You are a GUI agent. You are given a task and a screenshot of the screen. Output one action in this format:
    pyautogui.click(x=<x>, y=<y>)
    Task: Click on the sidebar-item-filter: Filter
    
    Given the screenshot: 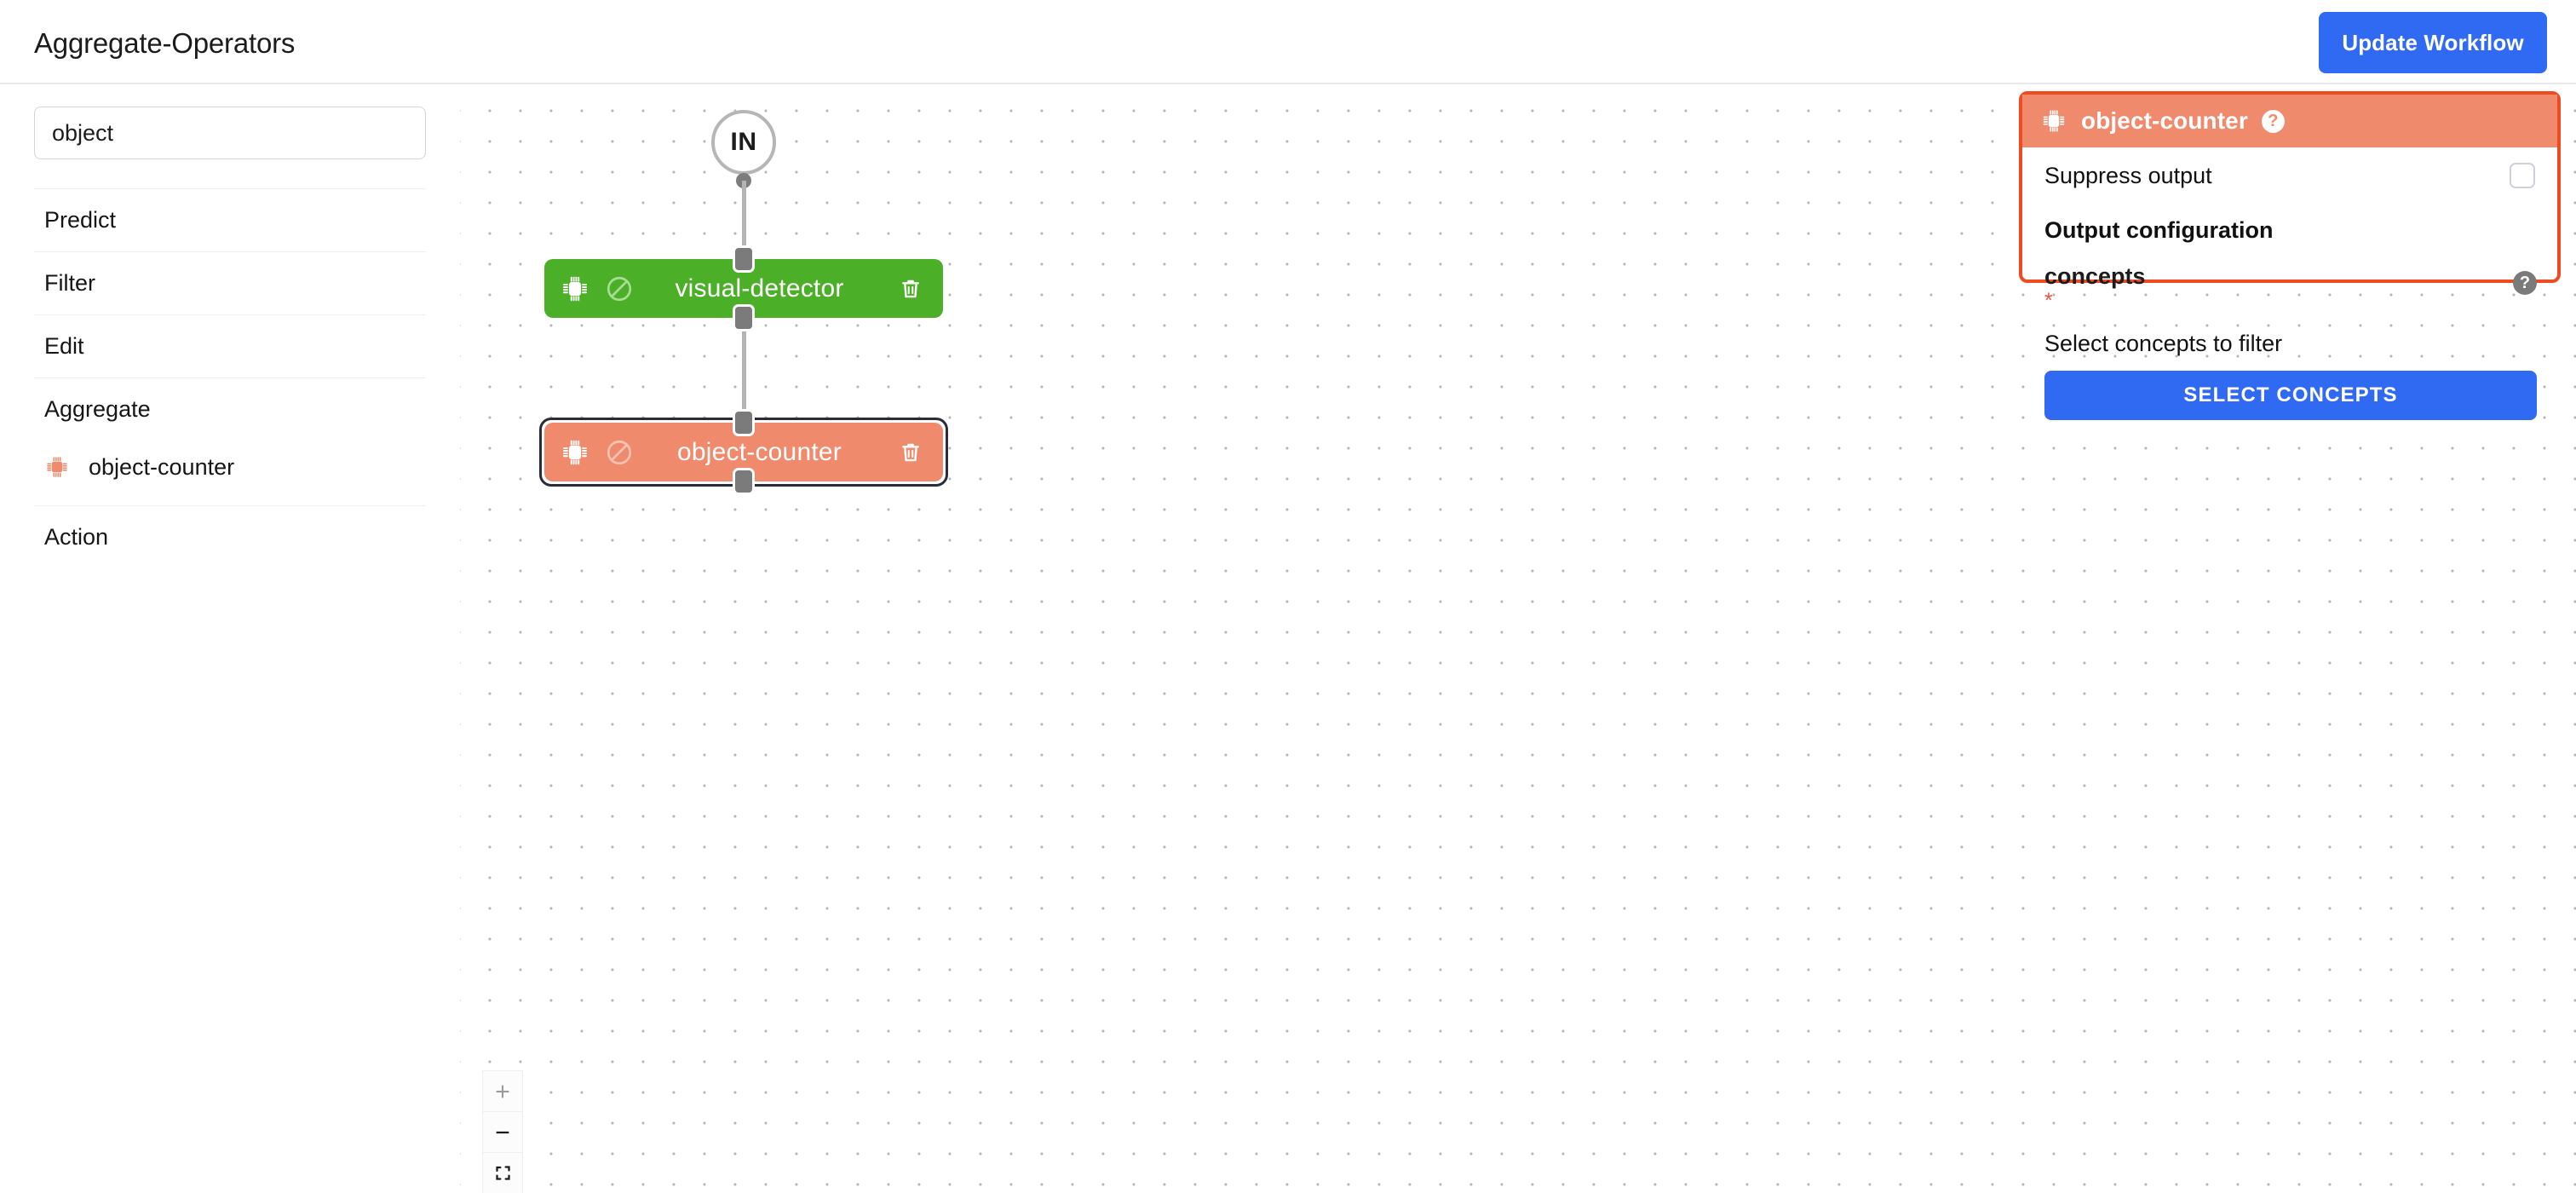 What is the action you would take?
    pyautogui.click(x=230, y=283)
    